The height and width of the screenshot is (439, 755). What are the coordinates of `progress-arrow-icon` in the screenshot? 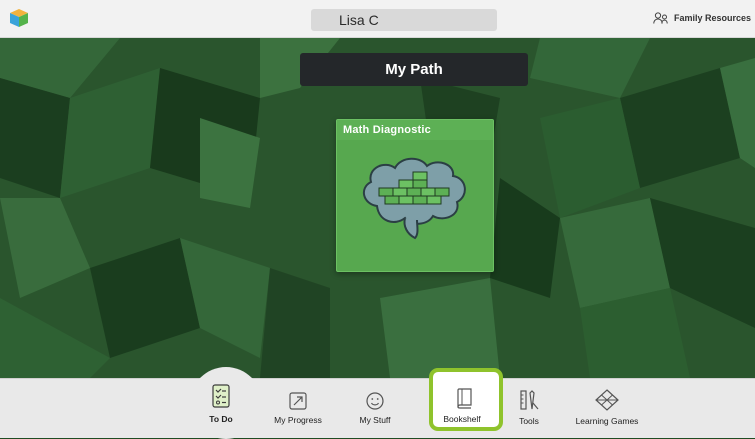 It's located at (298, 401).